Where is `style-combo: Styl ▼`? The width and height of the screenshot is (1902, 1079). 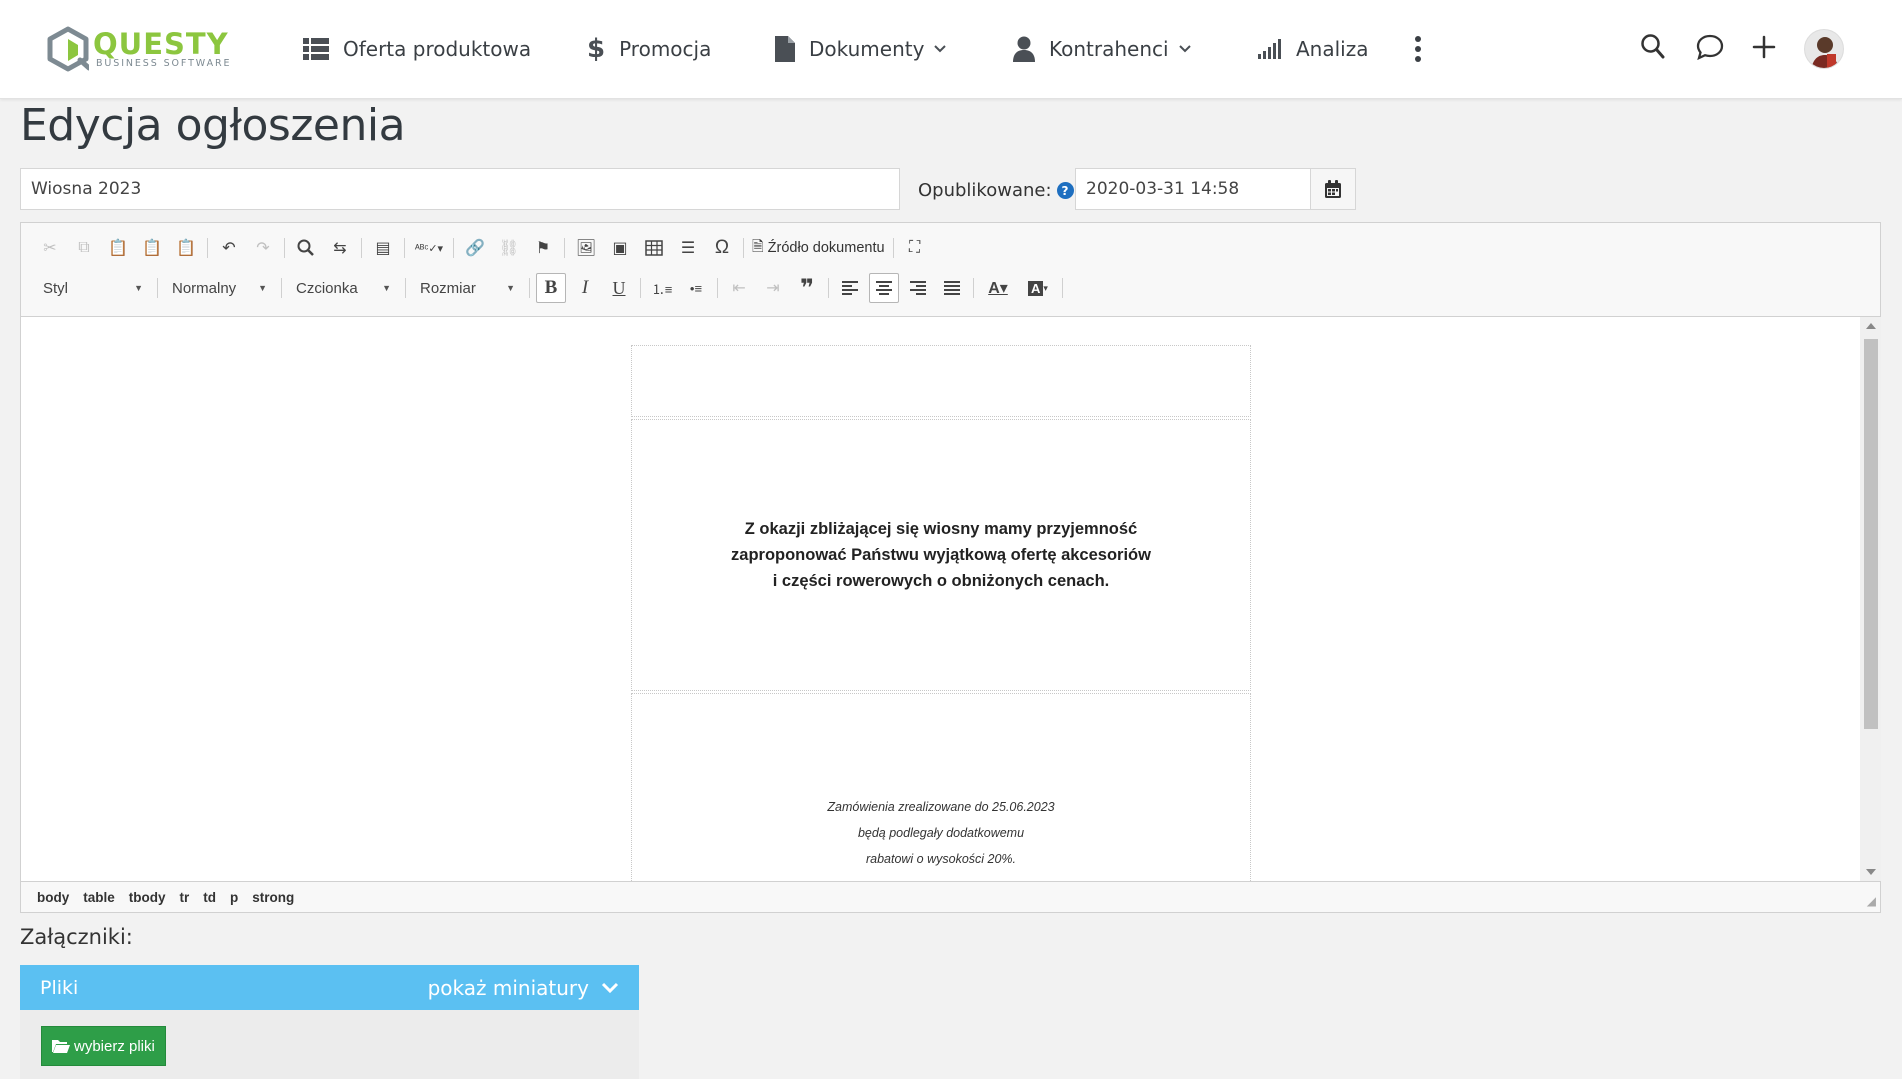
style-combo: Styl ▼ is located at coordinates (93, 288).